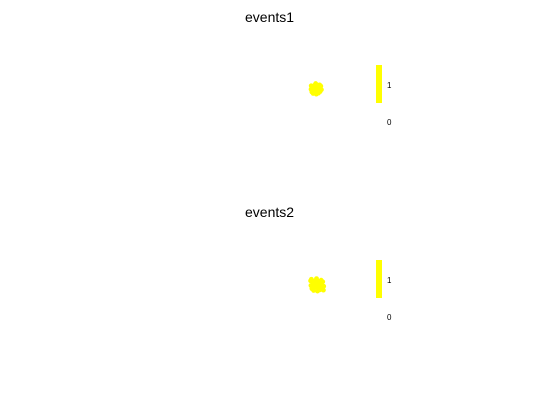 This screenshot has width=540, height=400. What do you see at coordinates (350, 291) in the screenshot?
I see `events2-plot: 10` at bounding box center [350, 291].